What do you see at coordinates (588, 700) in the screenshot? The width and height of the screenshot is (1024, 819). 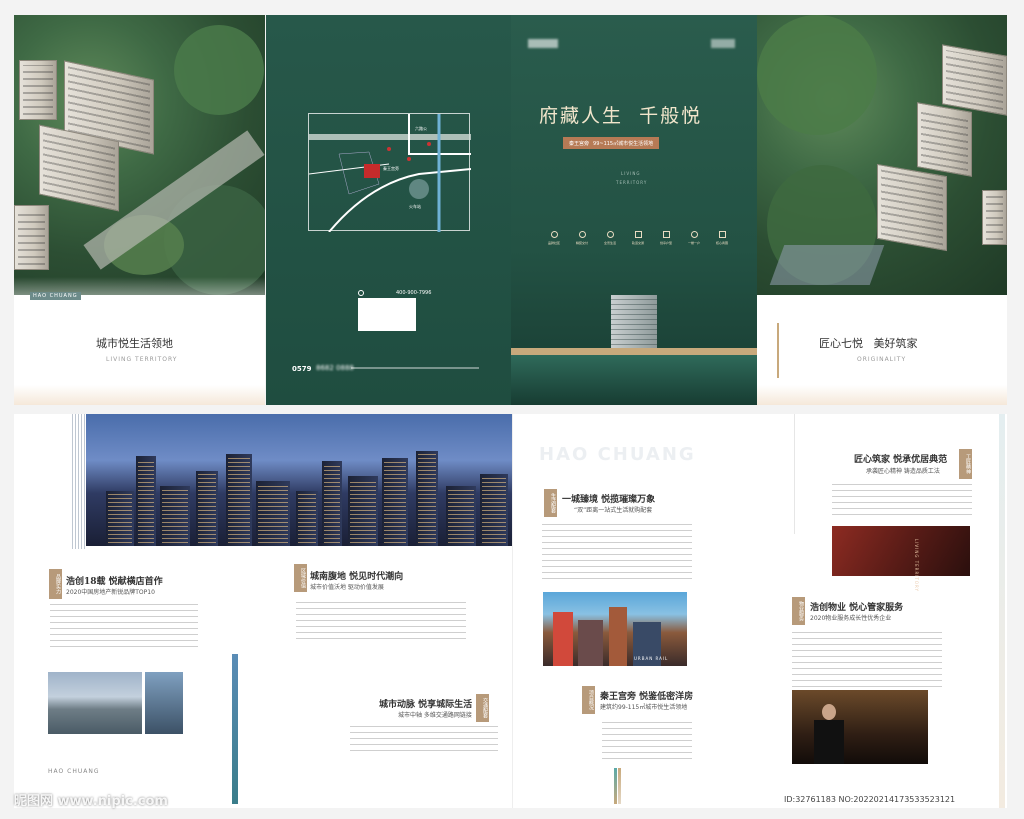 I see `seal-project: 项目概况` at bounding box center [588, 700].